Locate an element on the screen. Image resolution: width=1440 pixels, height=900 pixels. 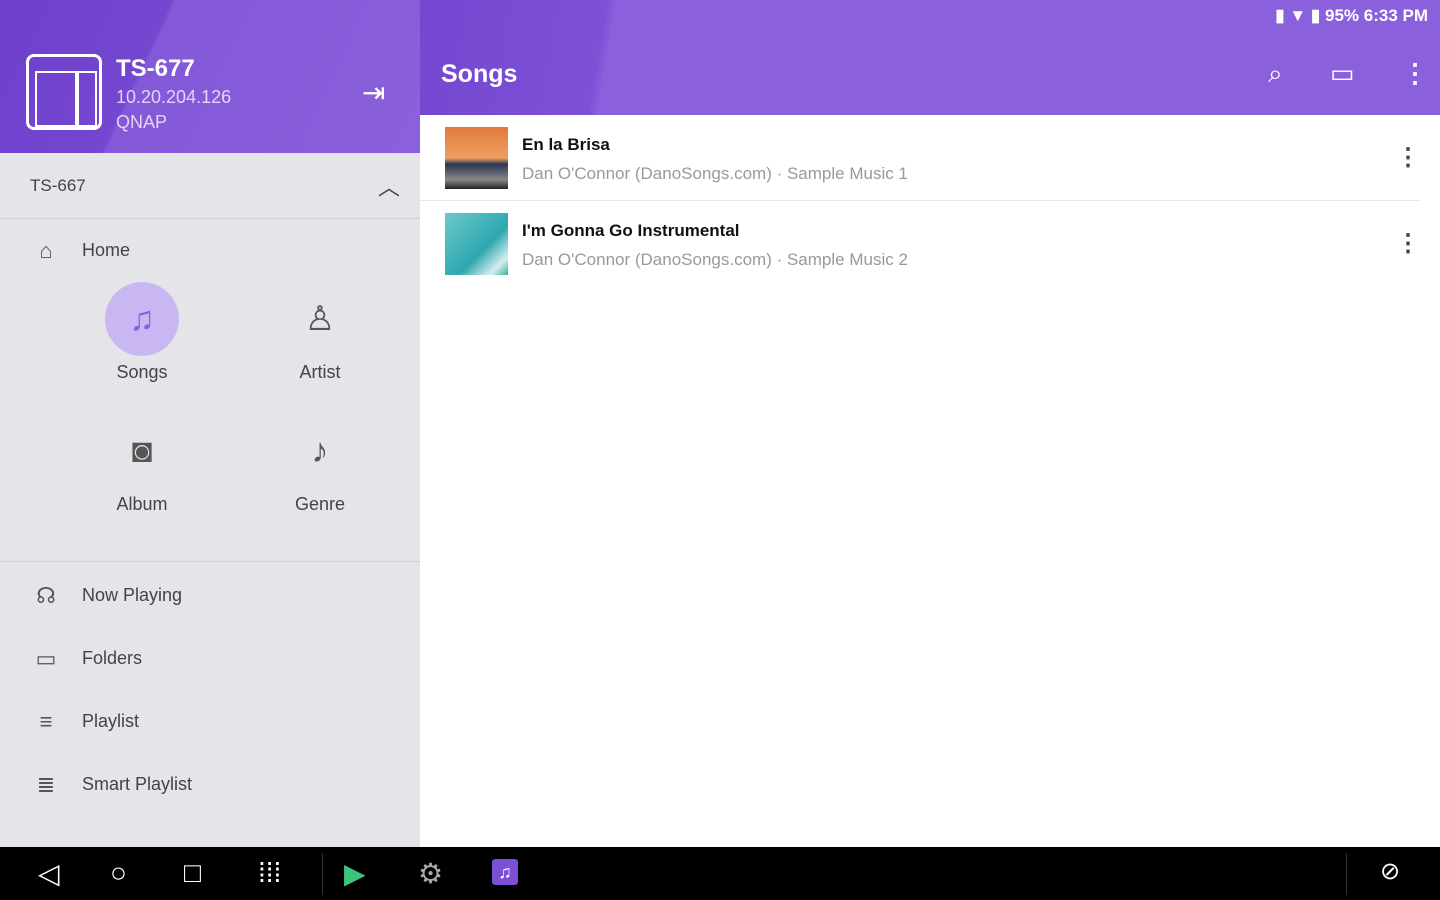
server-selector: TS-667 ︿ is located at coordinates (210, 186).